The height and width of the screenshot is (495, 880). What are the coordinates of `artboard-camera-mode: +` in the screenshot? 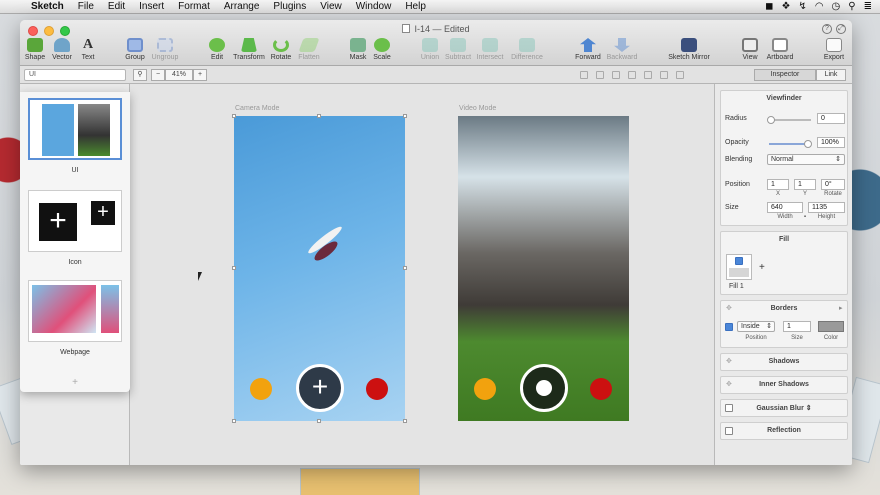 It's located at (319, 268).